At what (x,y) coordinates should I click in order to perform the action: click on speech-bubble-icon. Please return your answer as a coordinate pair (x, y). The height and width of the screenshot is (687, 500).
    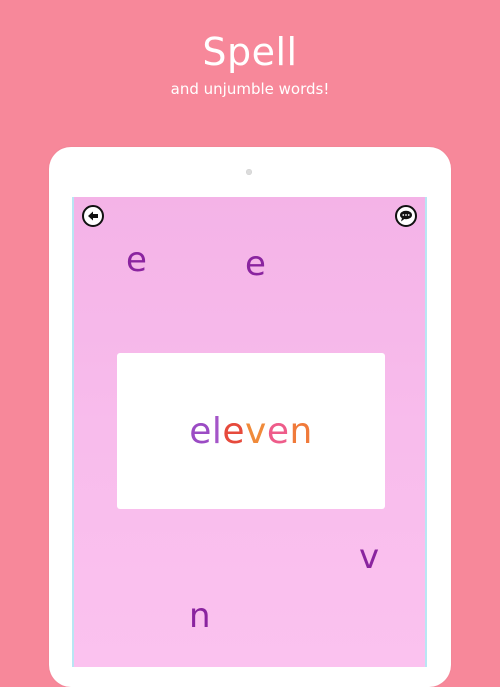
    Looking at the image, I should click on (406, 216).